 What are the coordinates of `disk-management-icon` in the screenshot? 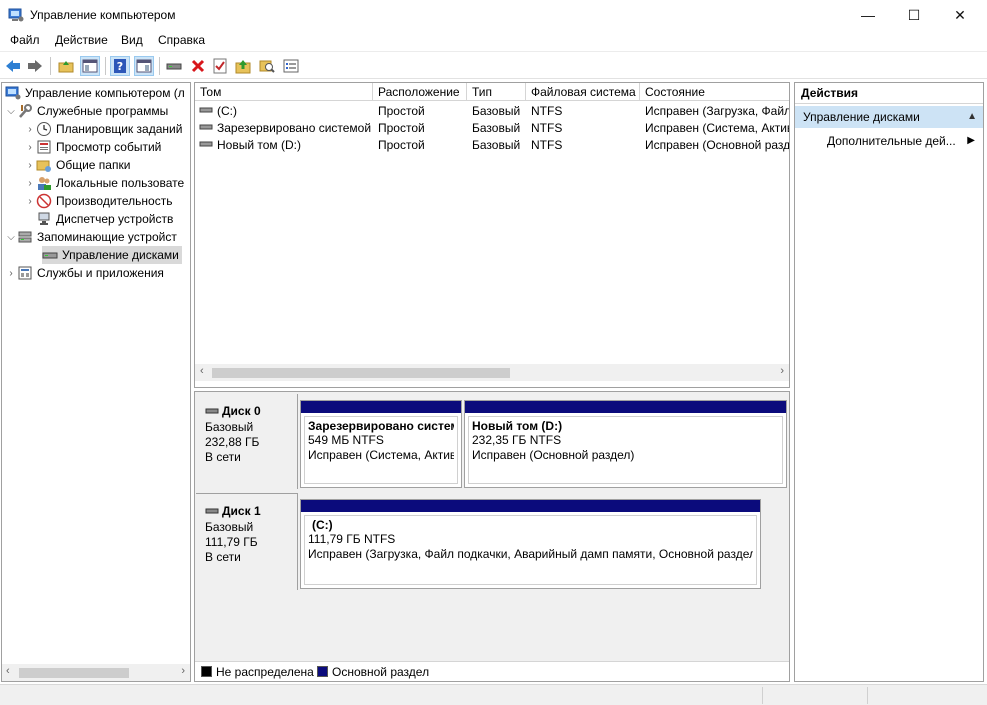 It's located at (50, 255).